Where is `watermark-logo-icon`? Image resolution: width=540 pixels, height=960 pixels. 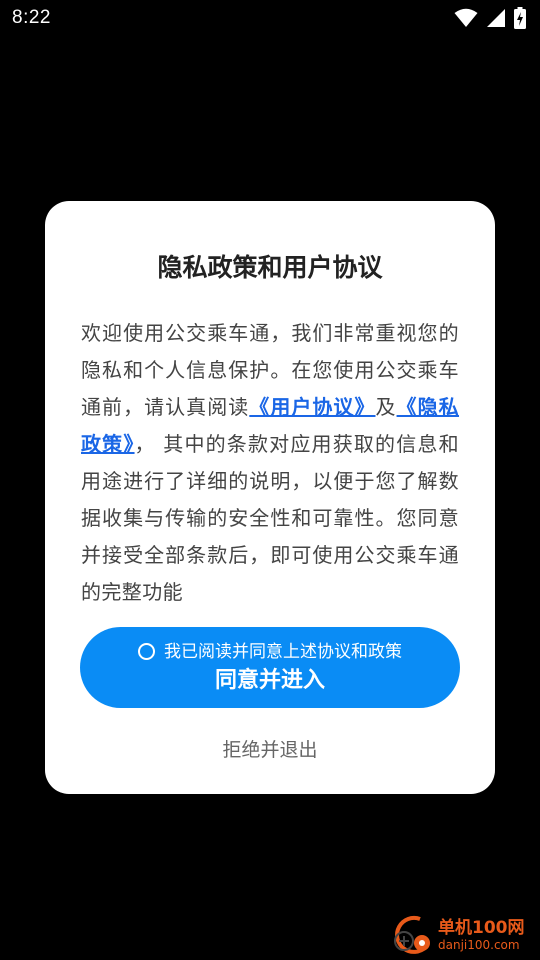
watermark-logo-icon is located at coordinates (412, 934).